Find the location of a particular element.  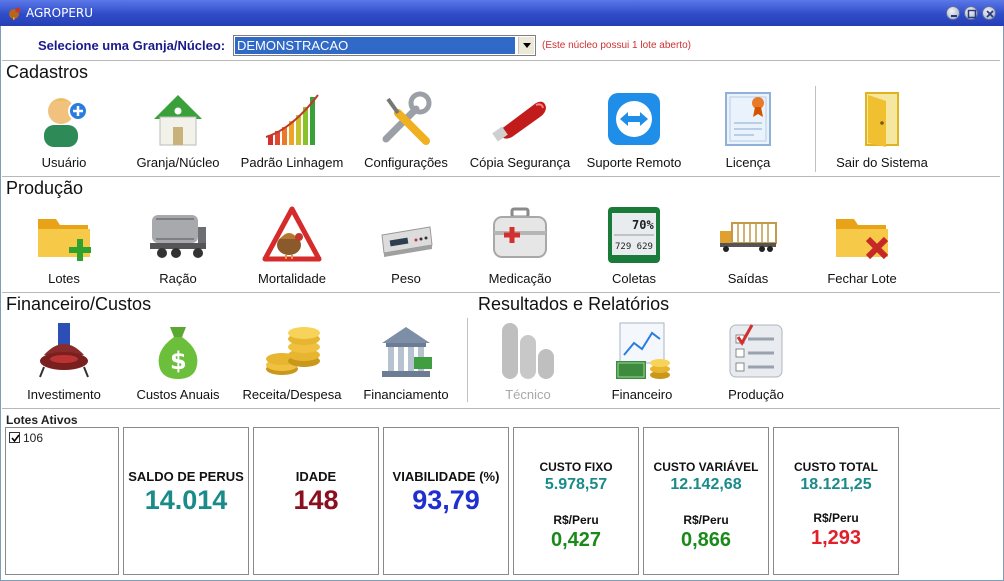

coletas-label: Coletas is located at coordinates (634, 278).